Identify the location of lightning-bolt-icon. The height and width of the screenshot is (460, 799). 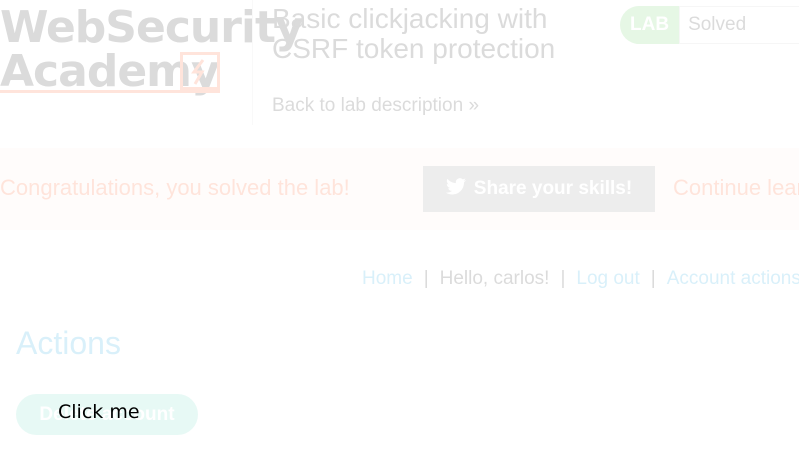
(200, 71).